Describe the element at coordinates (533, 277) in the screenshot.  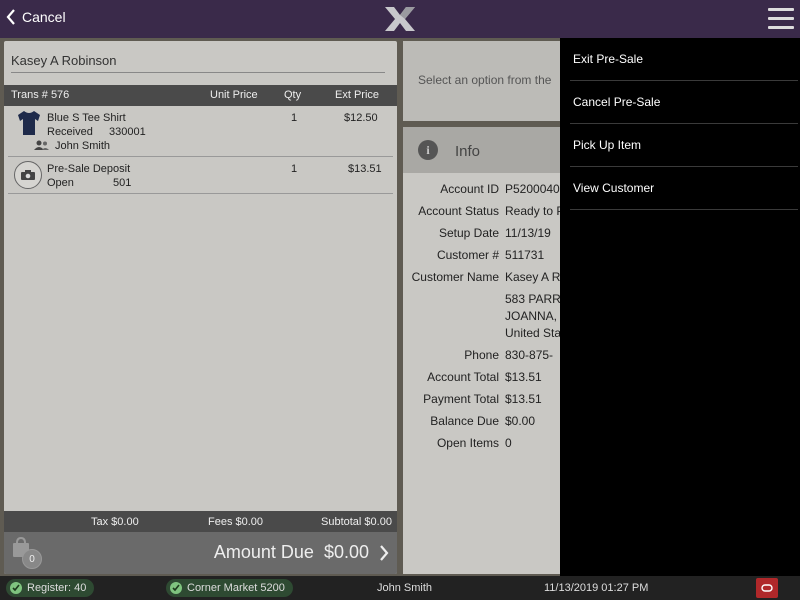
I see `info-value: Kasey A R` at that location.